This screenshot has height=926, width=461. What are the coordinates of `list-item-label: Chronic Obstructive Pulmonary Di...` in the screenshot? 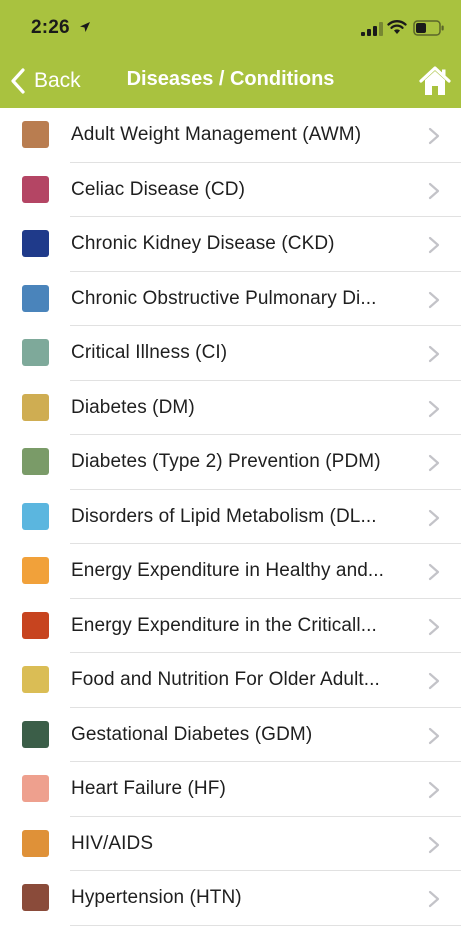 It's located at (224, 298).